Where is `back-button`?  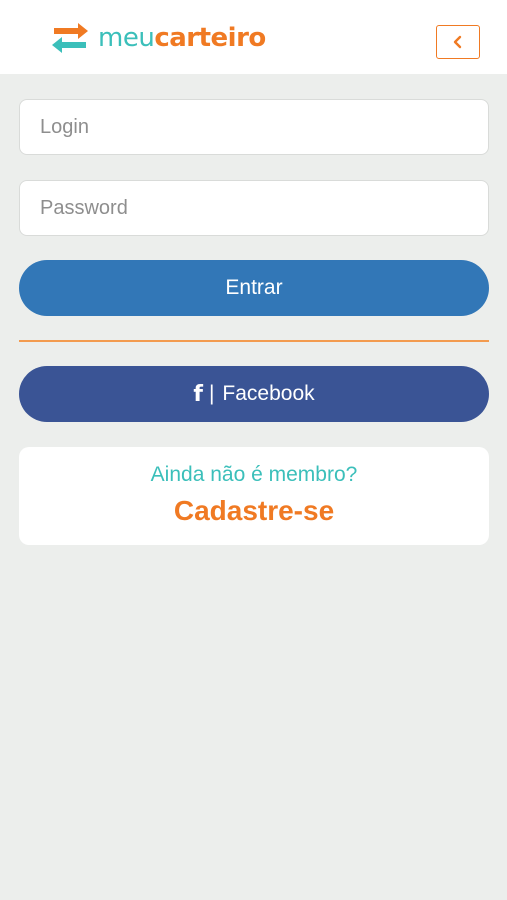 back-button is located at coordinates (458, 42).